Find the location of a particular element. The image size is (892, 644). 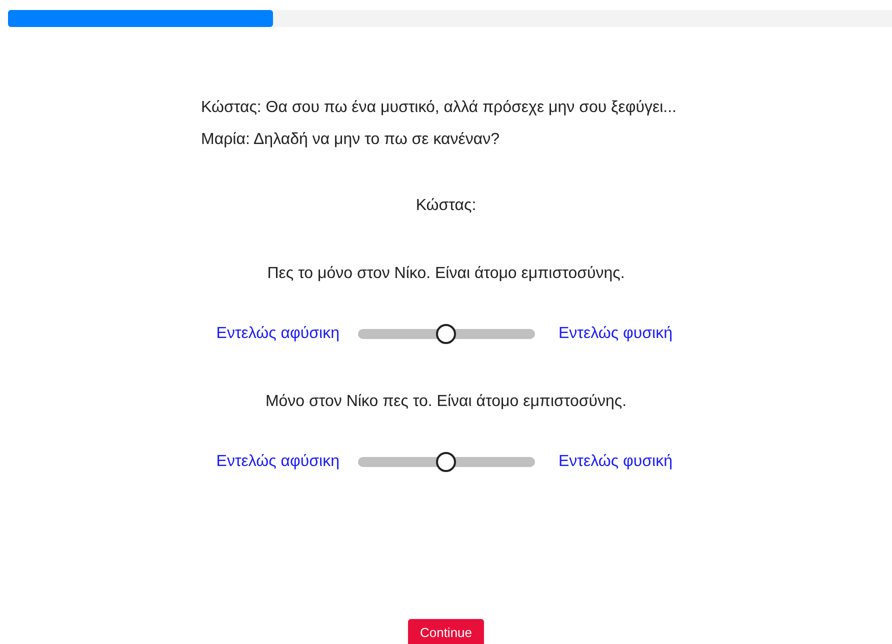

dialogue-line: Μαρία: Δηλαδή να μην το πω σε κανέναν? is located at coordinates (351, 140).